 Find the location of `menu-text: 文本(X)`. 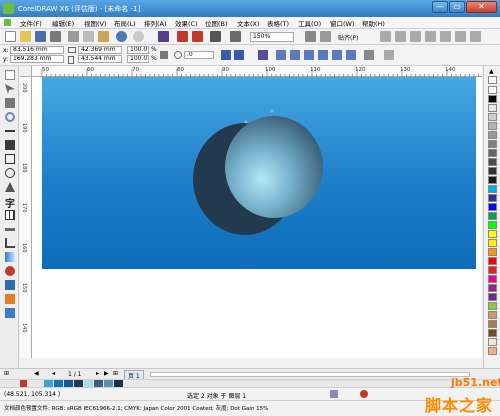

menu-text: 文本(X) is located at coordinates (248, 23).